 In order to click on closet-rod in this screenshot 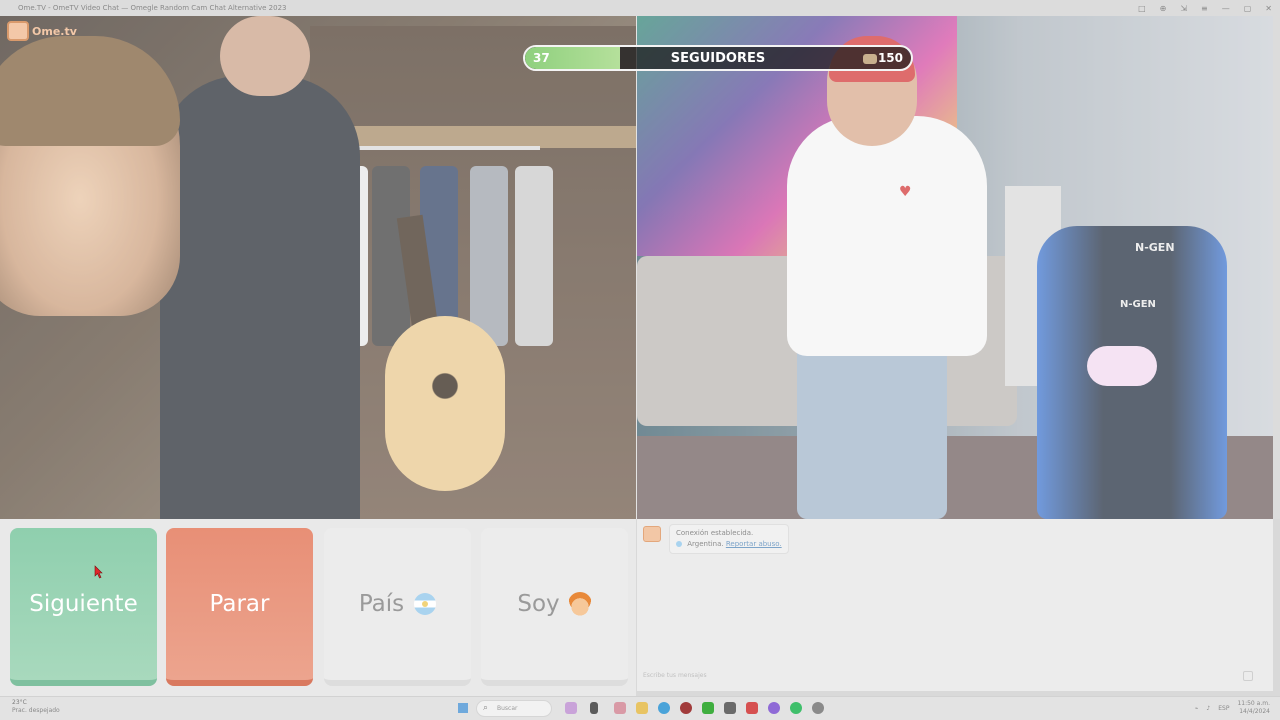, I will do `click(435, 148)`.